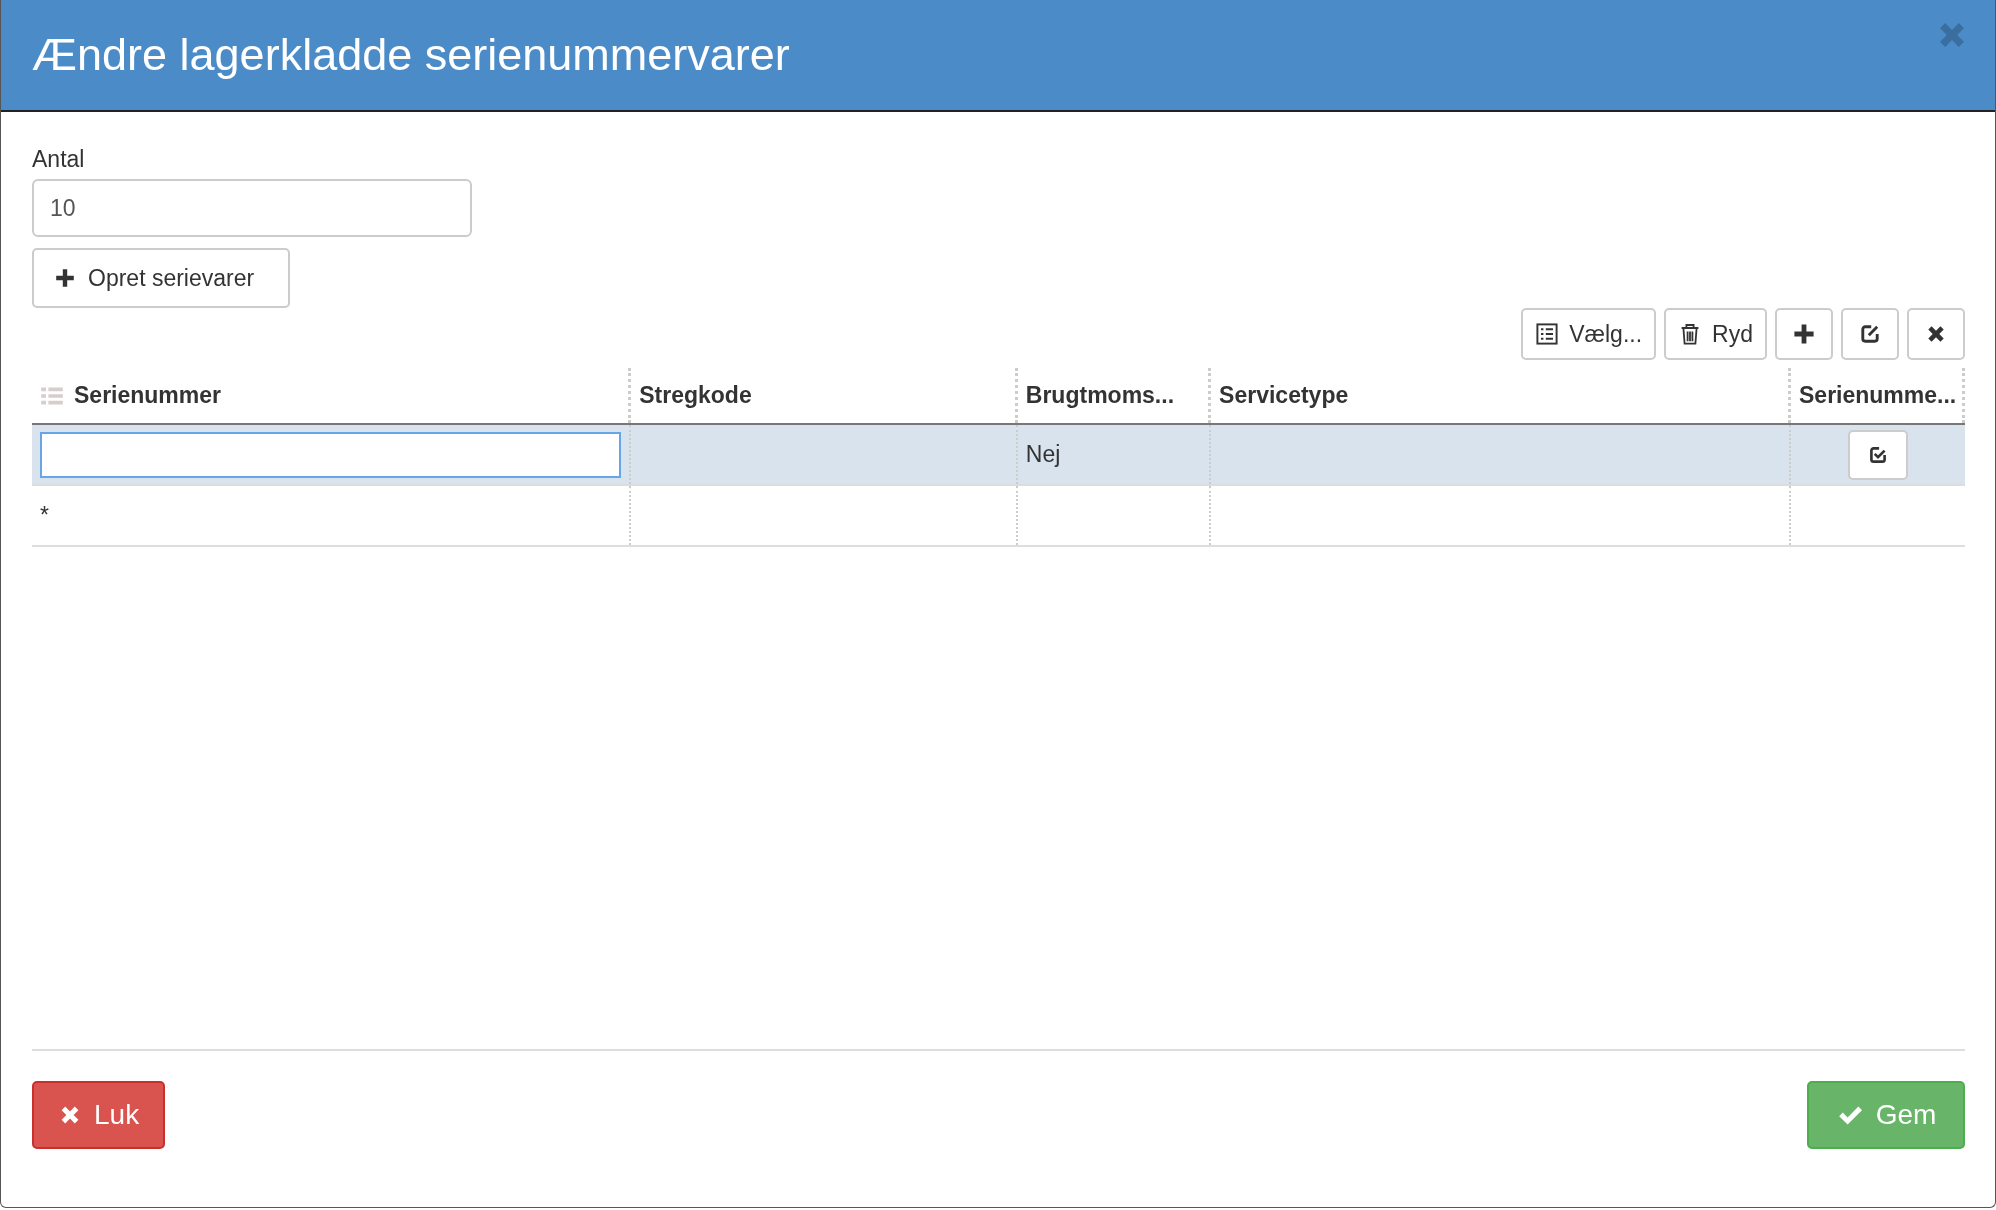  What do you see at coordinates (99, 1115) in the screenshot?
I see `close-button: Luk` at bounding box center [99, 1115].